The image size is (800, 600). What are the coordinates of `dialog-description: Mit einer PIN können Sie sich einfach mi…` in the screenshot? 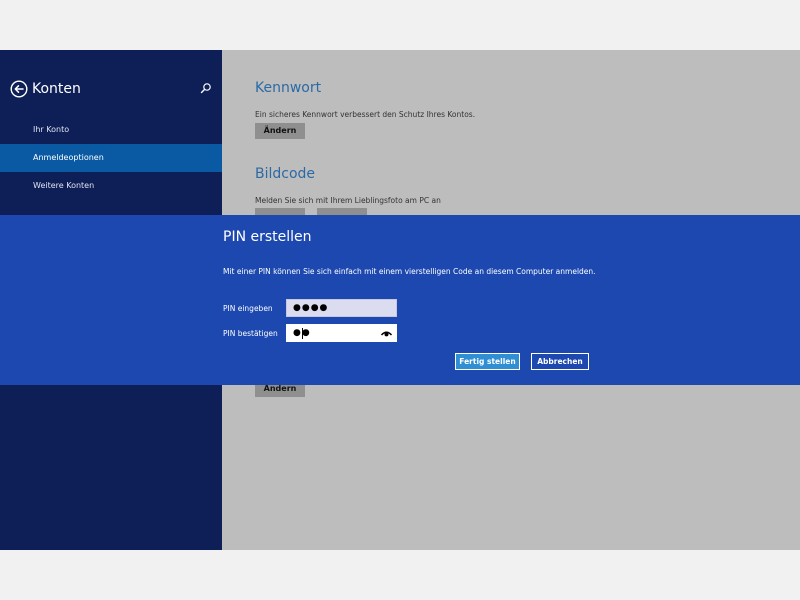 It's located at (409, 271).